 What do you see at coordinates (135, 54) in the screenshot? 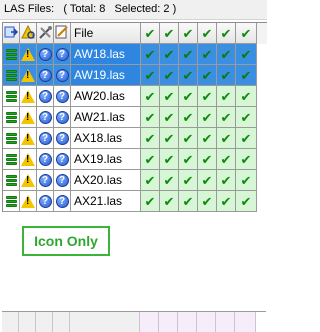
I see `table-row: ?? AW18.las ✔ ✔ ✔ ✔ ✔ ✔` at bounding box center [135, 54].